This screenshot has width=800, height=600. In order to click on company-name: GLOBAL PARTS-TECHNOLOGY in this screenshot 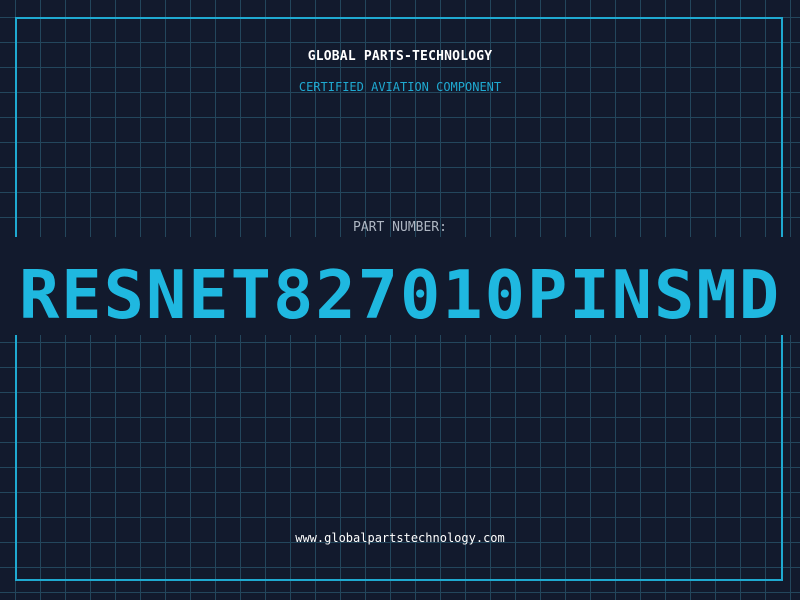, I will do `click(400, 56)`.